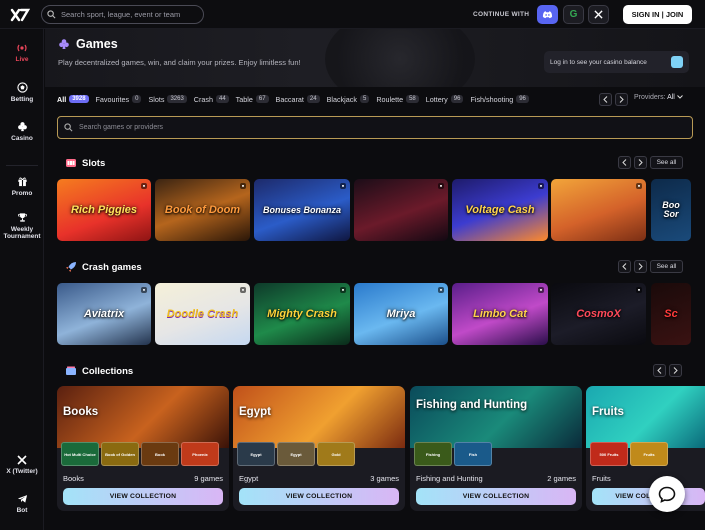 The height and width of the screenshot is (530, 705). I want to click on x-login-button, so click(598, 14).